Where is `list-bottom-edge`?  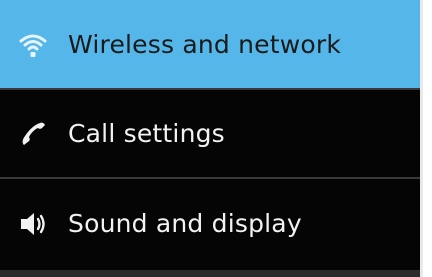 list-bottom-edge is located at coordinates (210, 273).